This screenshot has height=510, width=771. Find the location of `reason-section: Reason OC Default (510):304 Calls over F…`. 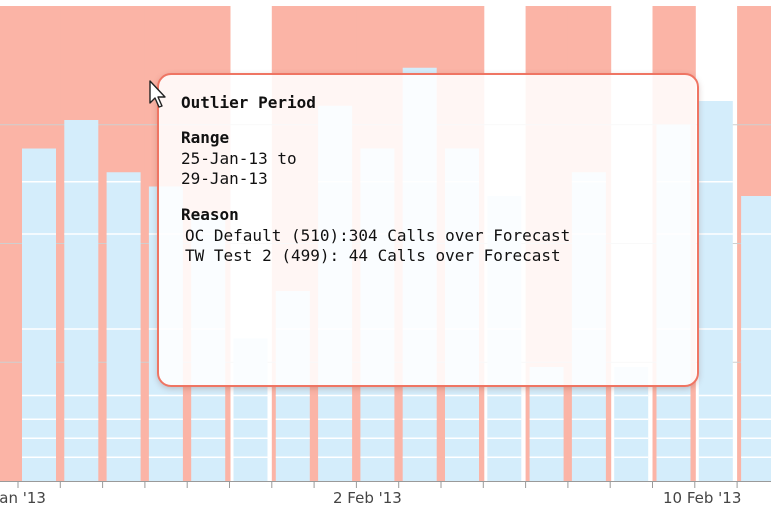

reason-section: Reason OC Default (510):304 Calls over F… is located at coordinates (439, 235).